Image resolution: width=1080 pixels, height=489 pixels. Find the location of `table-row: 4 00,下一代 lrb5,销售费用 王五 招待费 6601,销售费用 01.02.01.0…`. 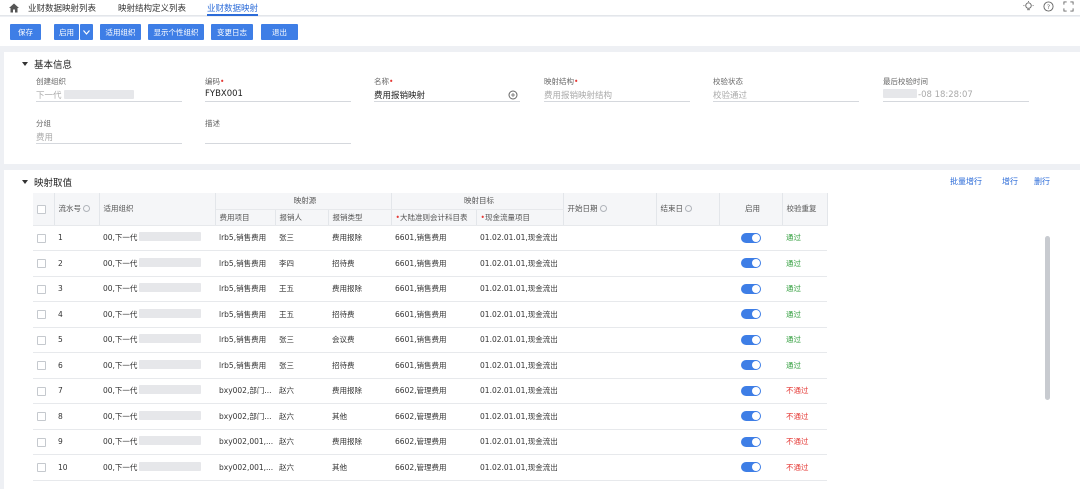

table-row: 4 00,下一代 lrb5,销售费用 王五 招待费 6601,销售费用 01.02.01.0… is located at coordinates (540, 314).